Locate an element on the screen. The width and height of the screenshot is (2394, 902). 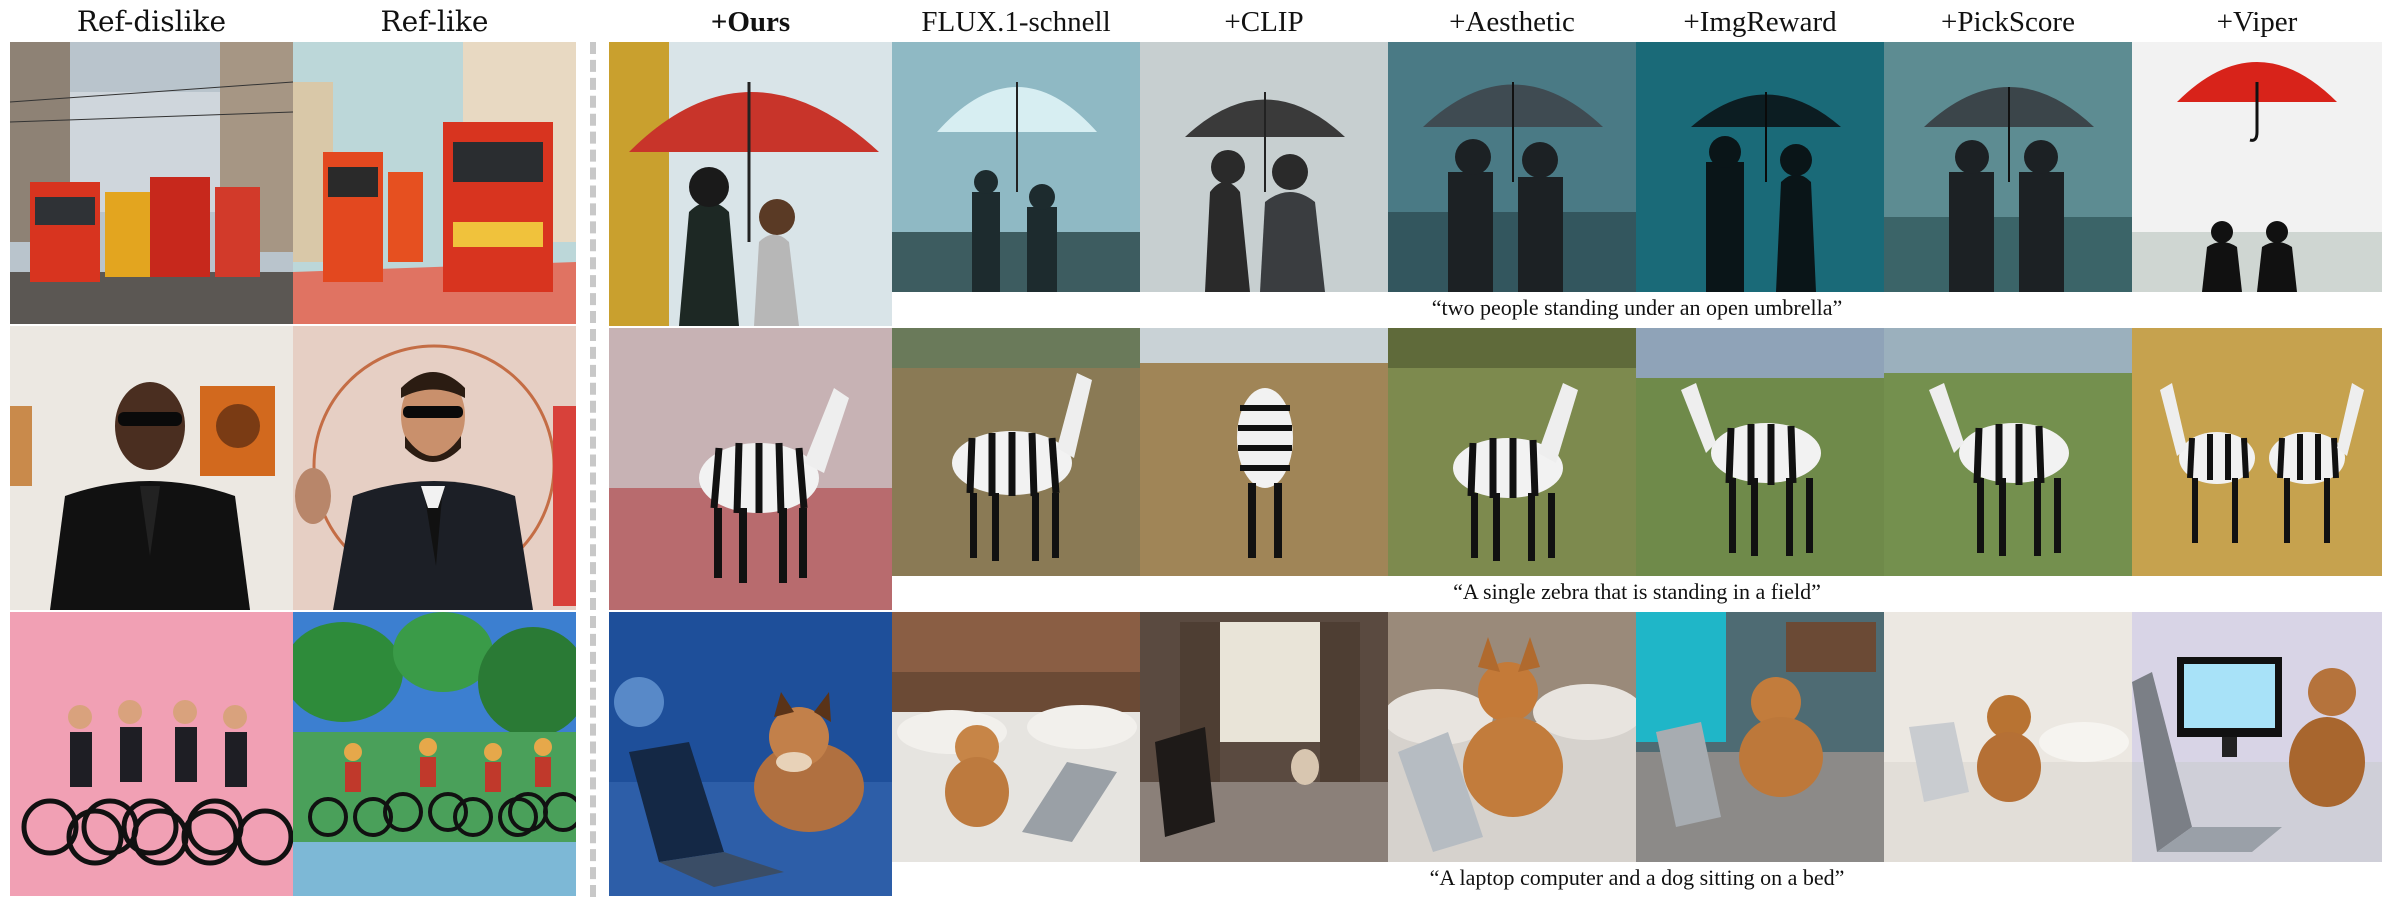
ref-dislike-cyclists-image is located at coordinates (151, 754).